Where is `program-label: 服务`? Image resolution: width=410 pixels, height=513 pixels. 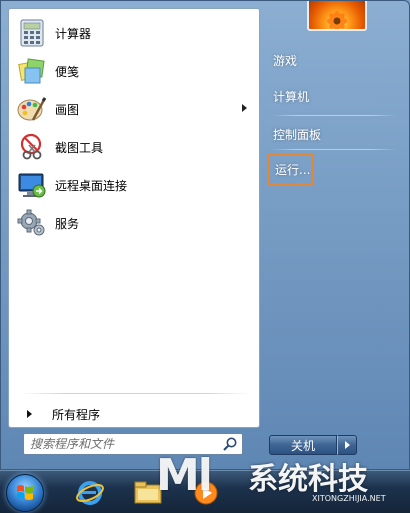 program-label: 服务 is located at coordinates (67, 223).